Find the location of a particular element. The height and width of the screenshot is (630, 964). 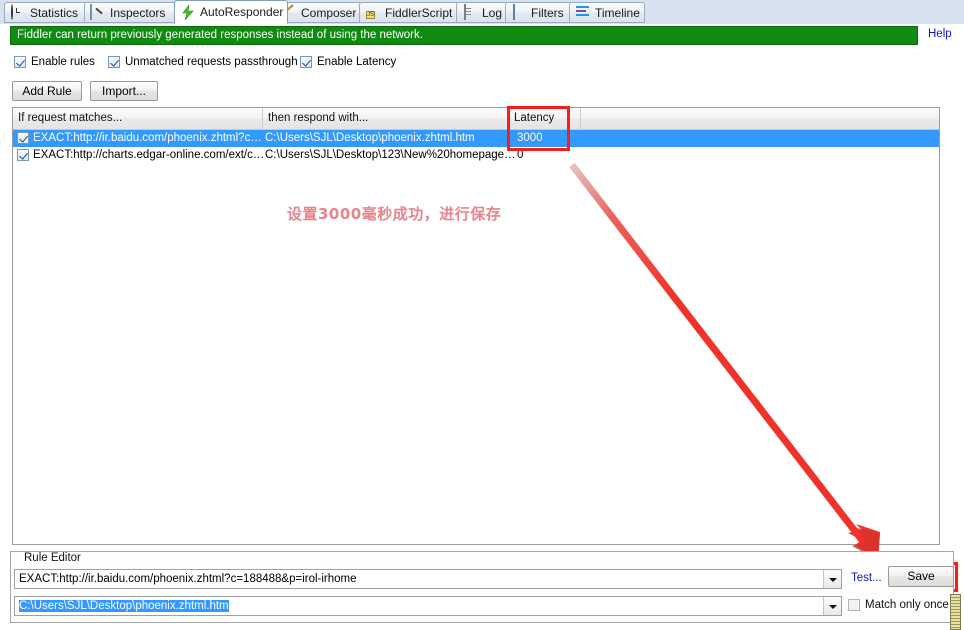

tab-timeline: Timeline is located at coordinates (607, 12).